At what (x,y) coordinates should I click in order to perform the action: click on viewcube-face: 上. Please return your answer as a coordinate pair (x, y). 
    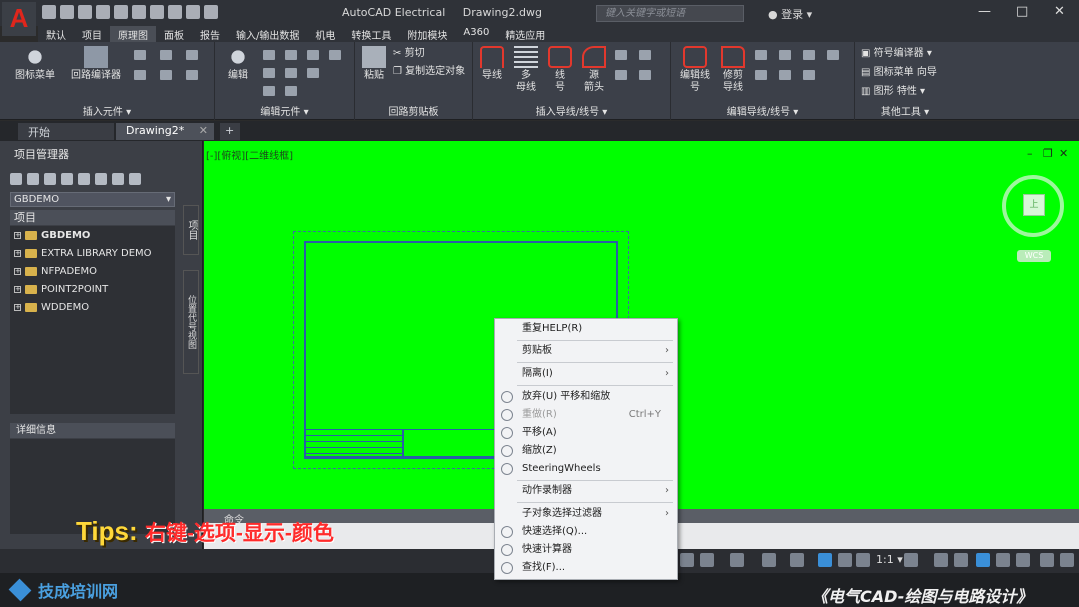
    Looking at the image, I should click on (1034, 205).